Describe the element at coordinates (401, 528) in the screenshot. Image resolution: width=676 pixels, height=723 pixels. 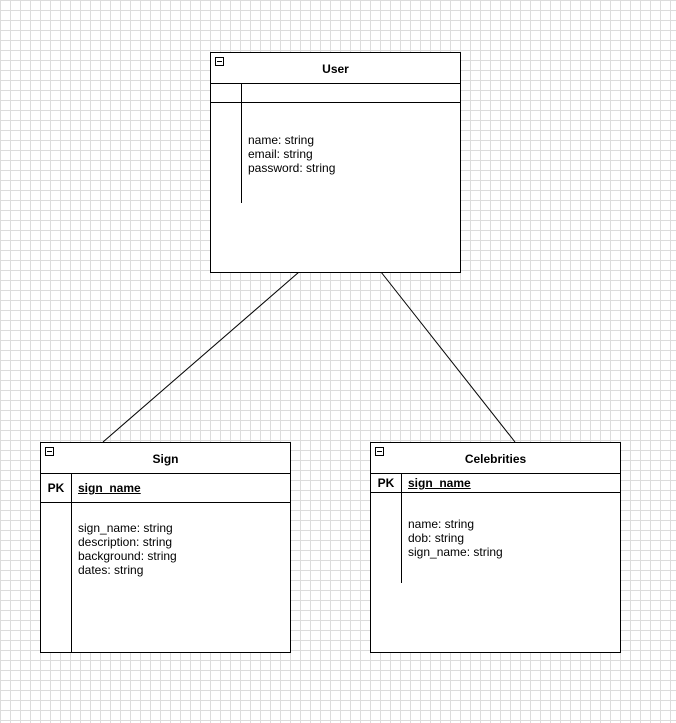
I see `celebrities-key-divider` at that location.